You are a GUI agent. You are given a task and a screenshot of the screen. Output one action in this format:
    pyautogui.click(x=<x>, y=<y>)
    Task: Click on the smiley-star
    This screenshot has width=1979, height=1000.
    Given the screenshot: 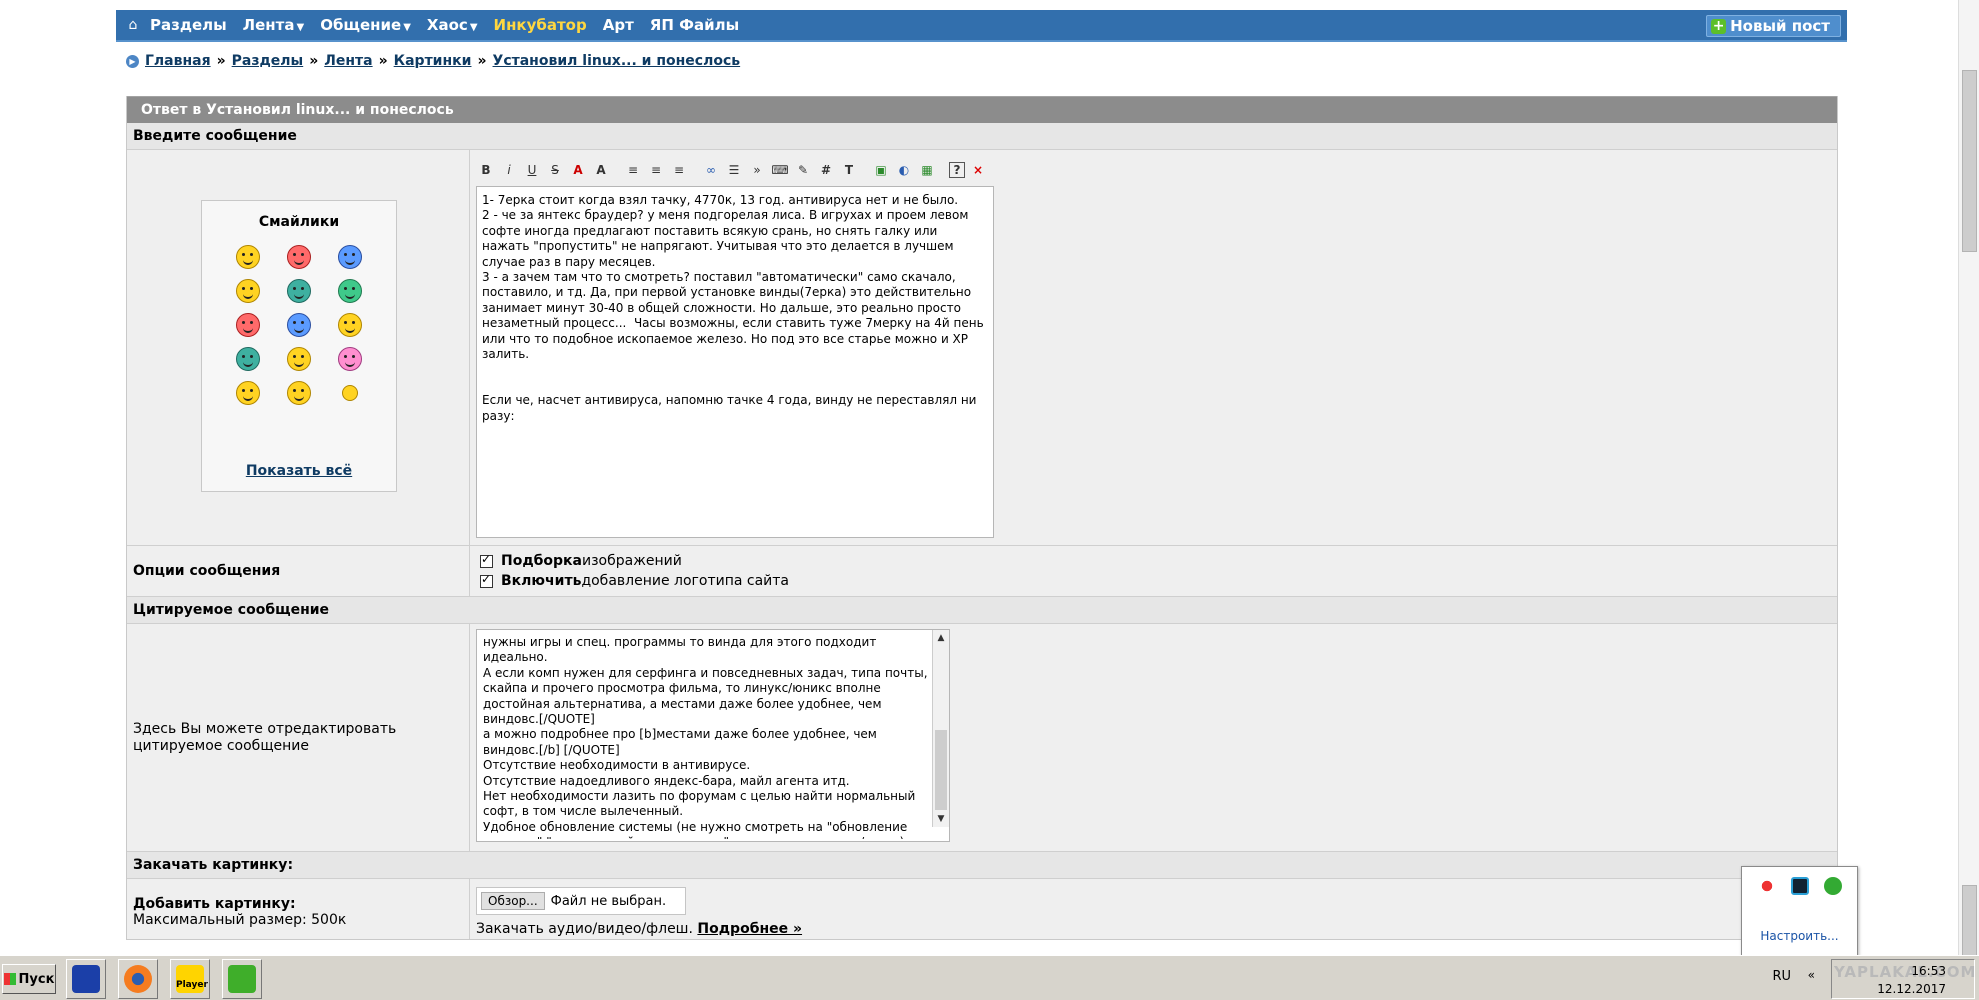 What is the action you would take?
    pyautogui.click(x=350, y=393)
    